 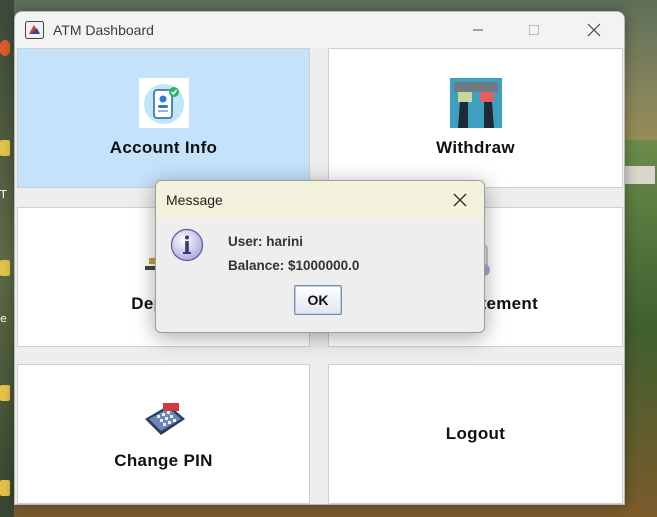 I want to click on maximize-icon, so click(x=534, y=30).